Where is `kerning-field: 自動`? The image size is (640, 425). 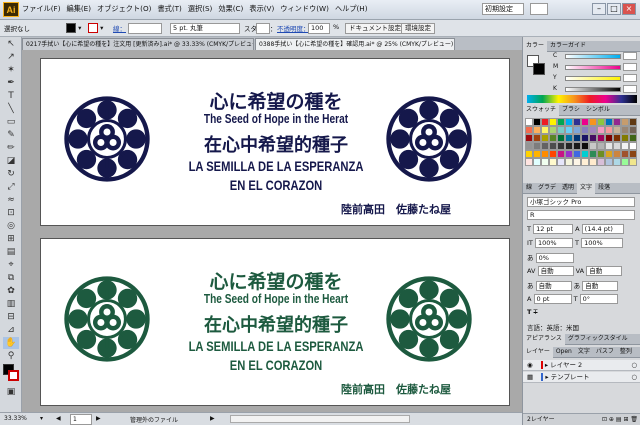 kerning-field: 自動 is located at coordinates (555, 271).